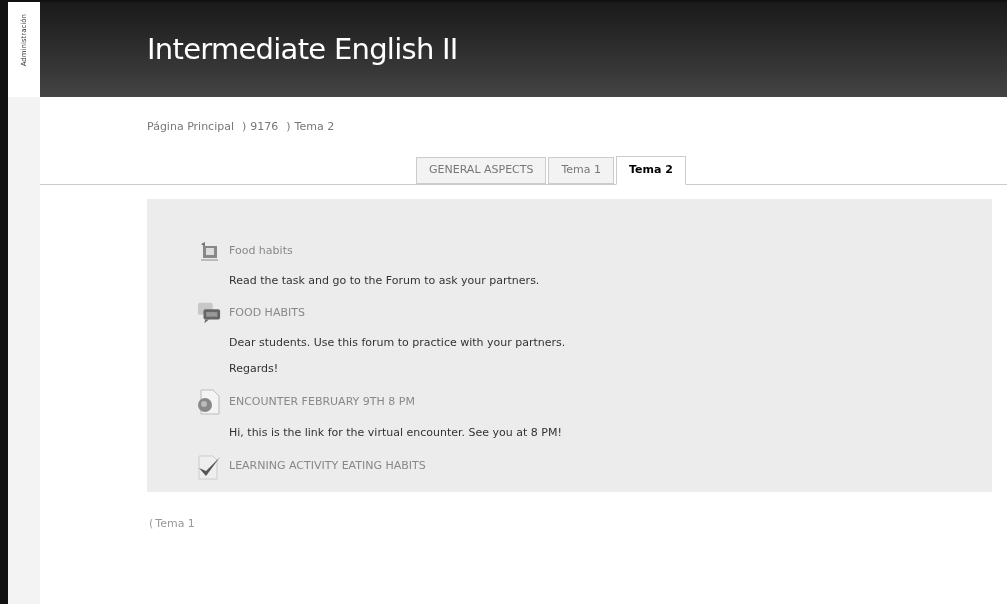 The image size is (1007, 604). What do you see at coordinates (481, 170) in the screenshot?
I see `tab: GENERAL ASPECTS` at bounding box center [481, 170].